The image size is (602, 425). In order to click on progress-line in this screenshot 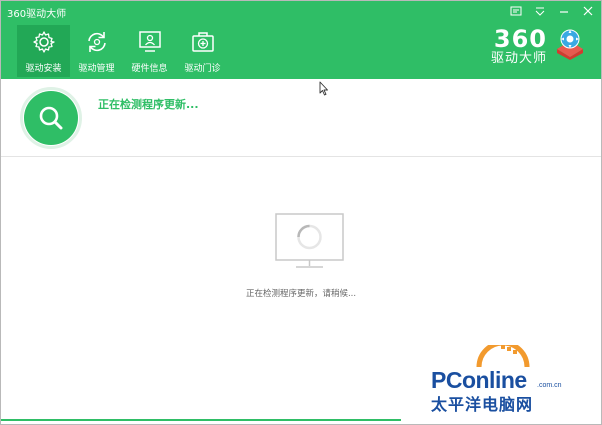, I will do `click(201, 420)`.